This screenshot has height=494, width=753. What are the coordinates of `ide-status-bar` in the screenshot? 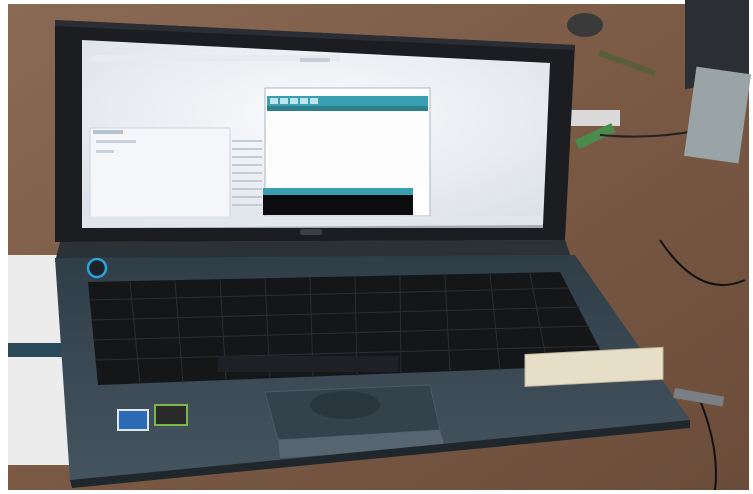 It's located at (338, 191).